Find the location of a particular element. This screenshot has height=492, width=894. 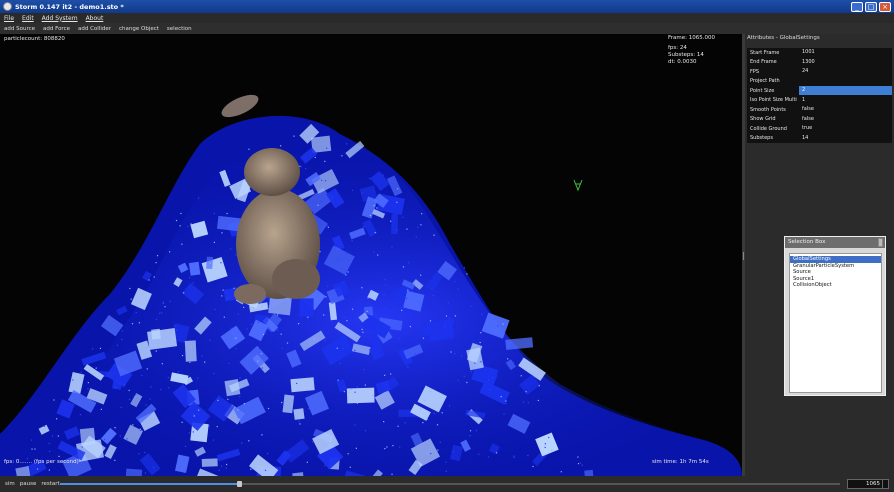

attribute-value: 2 is located at coordinates (845, 91).